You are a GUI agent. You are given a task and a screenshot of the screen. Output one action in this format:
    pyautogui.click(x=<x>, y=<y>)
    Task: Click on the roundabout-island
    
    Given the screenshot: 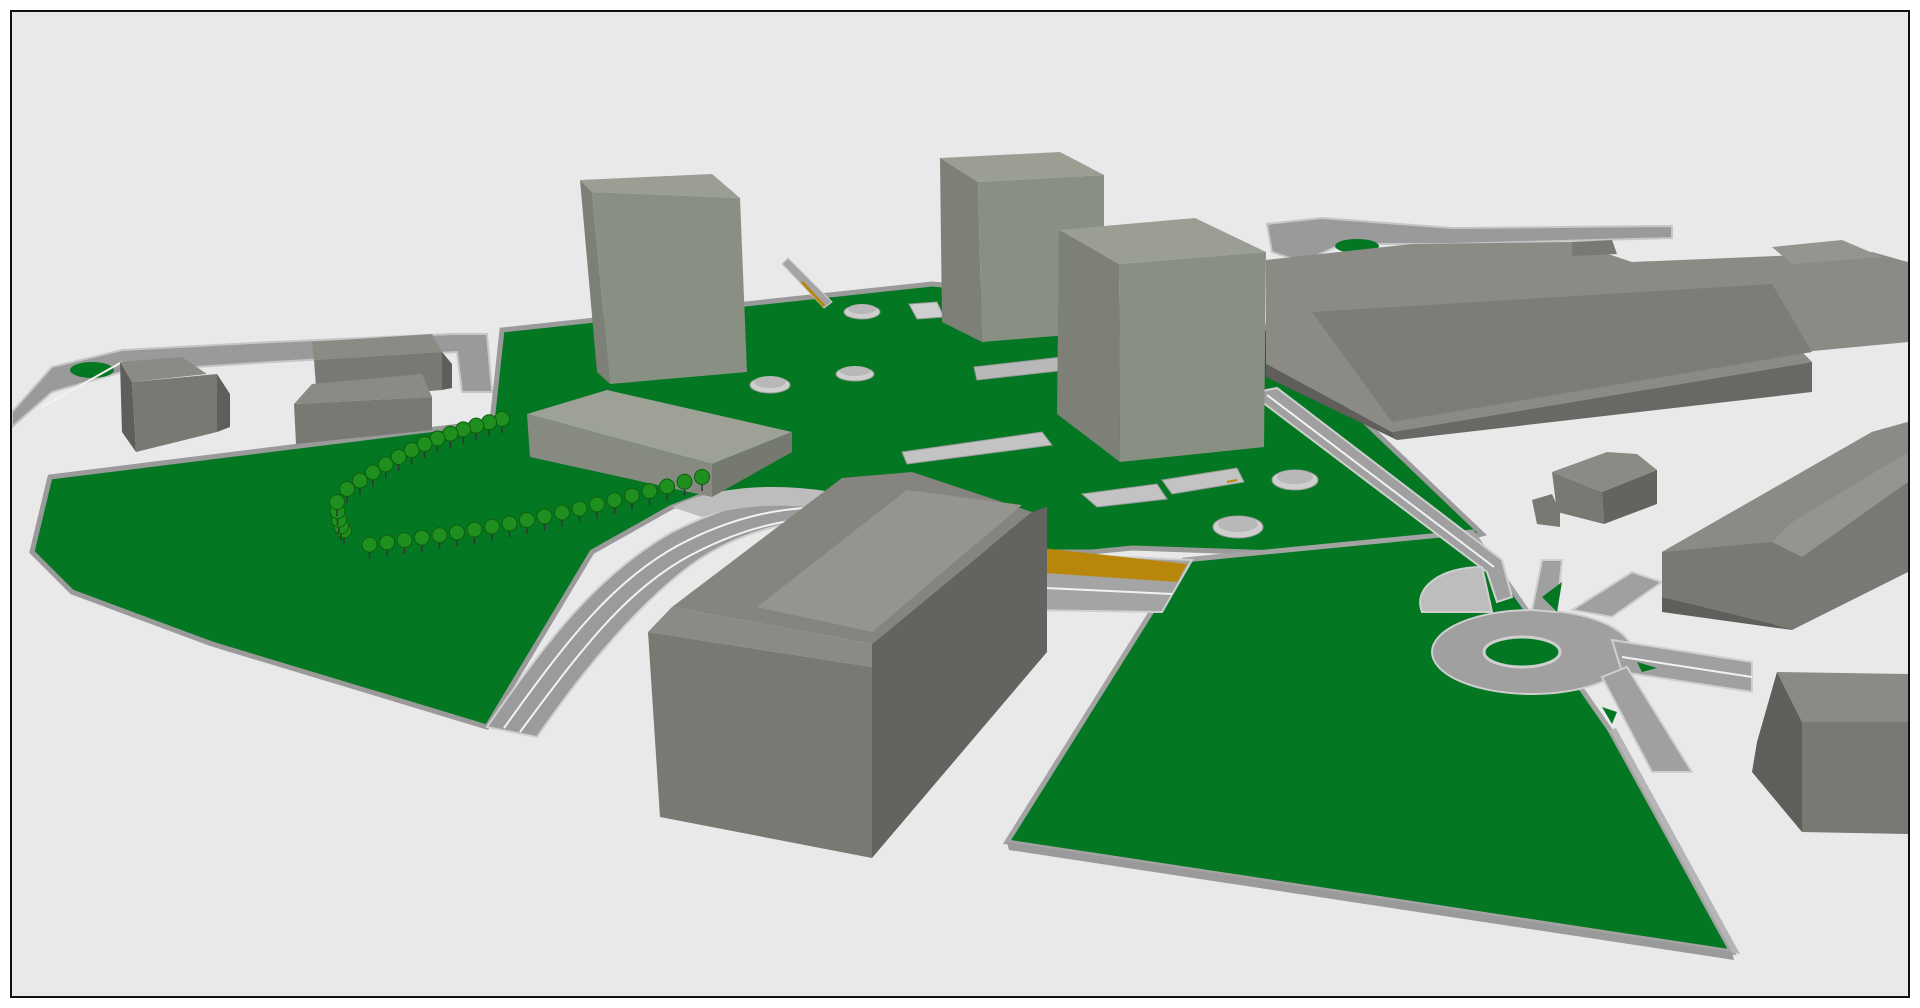 What is the action you would take?
    pyautogui.click(x=1522, y=652)
    